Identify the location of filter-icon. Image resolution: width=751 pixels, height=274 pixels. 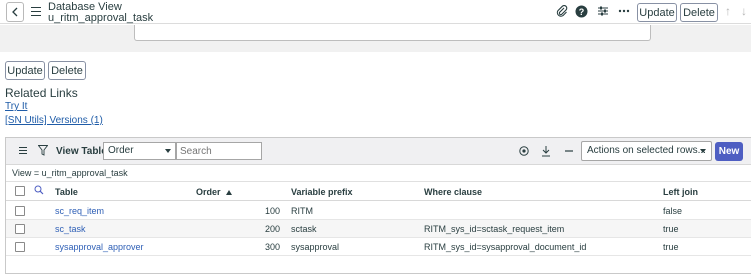
(43, 152).